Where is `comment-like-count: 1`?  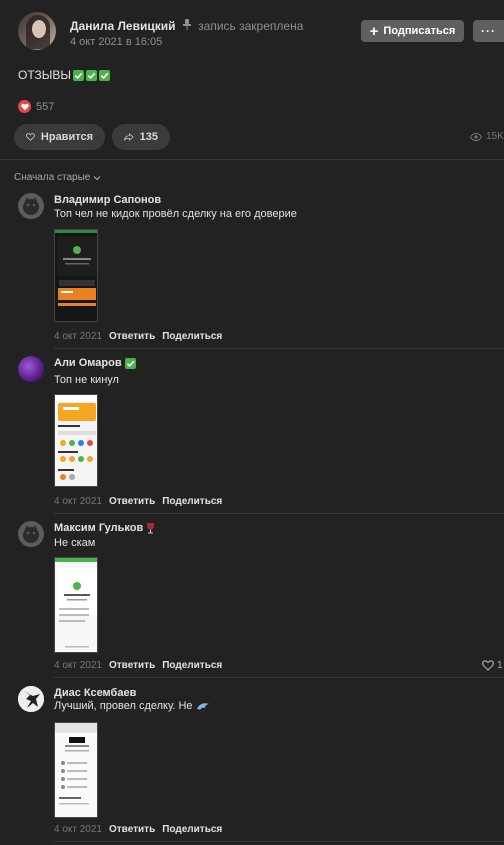
comment-like-count: 1 is located at coordinates (500, 665).